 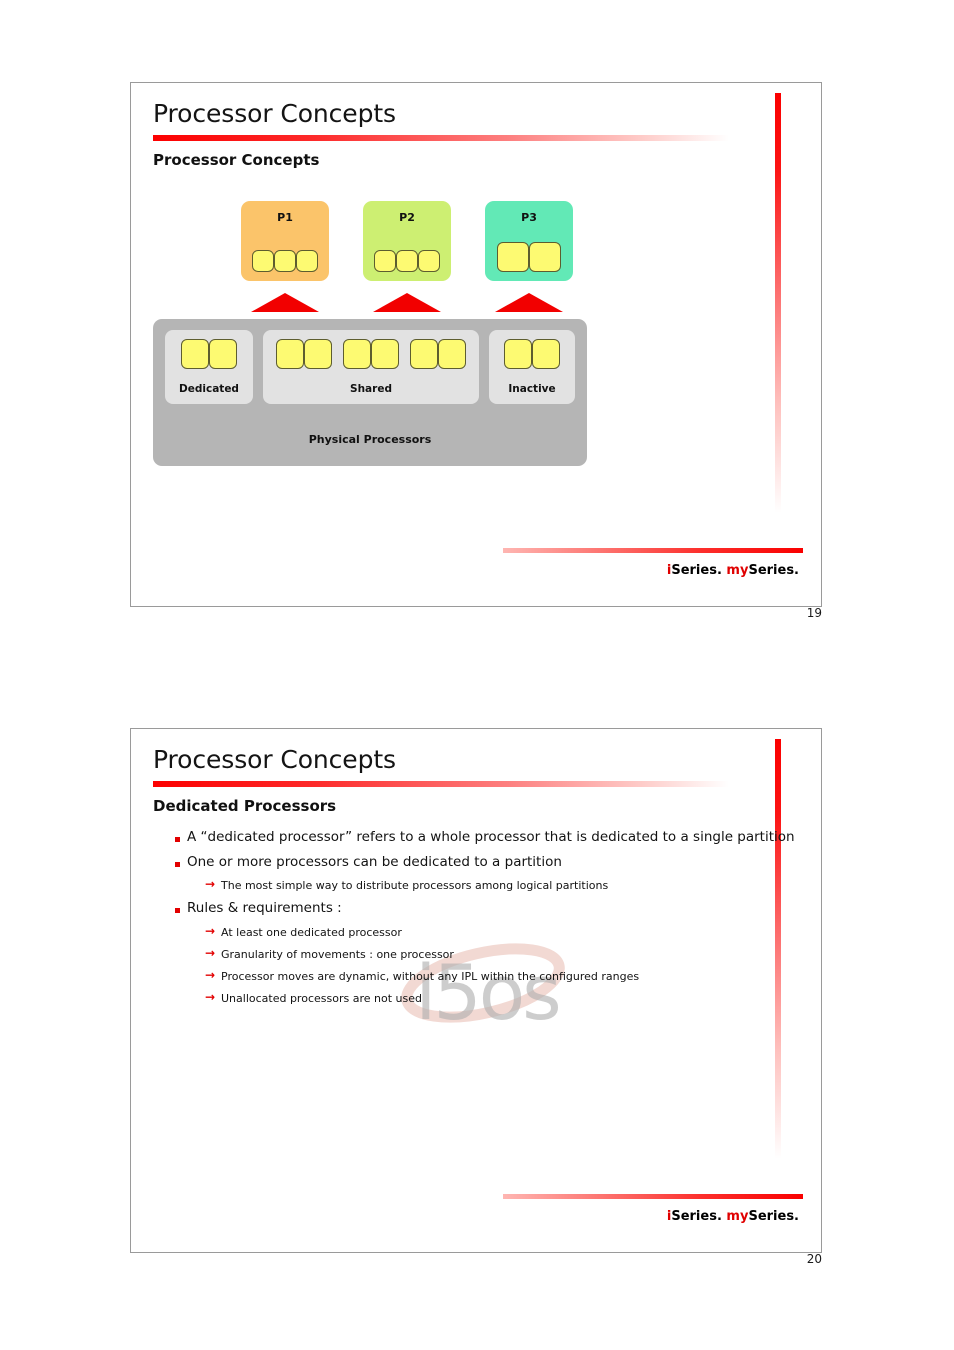 I want to click on physical-processors-label: Physical Processors, so click(x=370, y=439).